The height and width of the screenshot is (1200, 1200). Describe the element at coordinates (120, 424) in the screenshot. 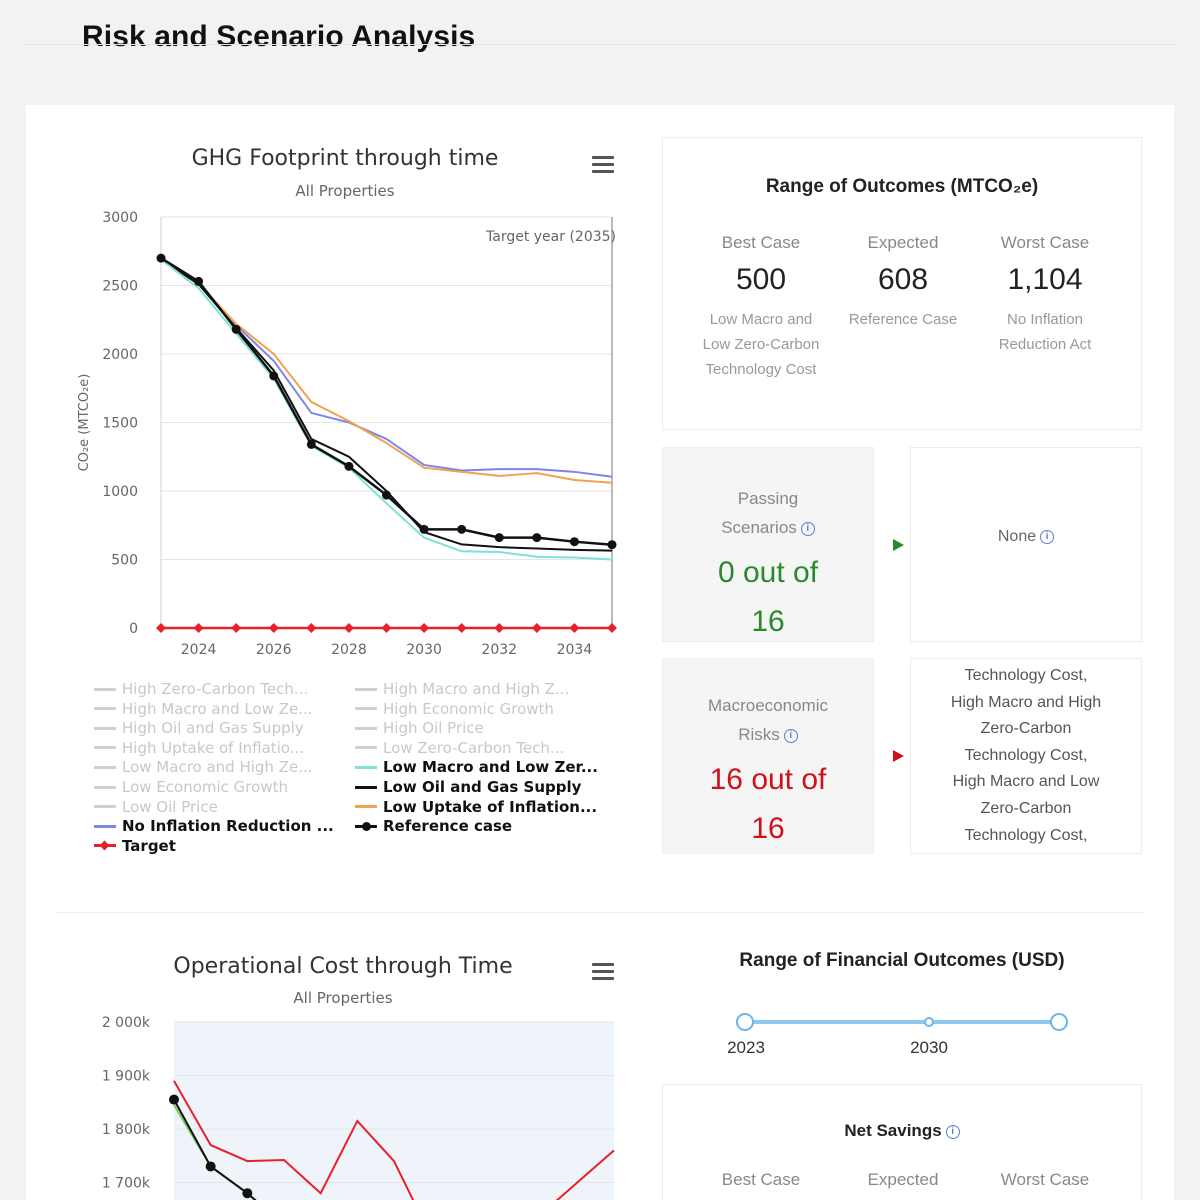

I see `y-tick-label: 1500` at that location.